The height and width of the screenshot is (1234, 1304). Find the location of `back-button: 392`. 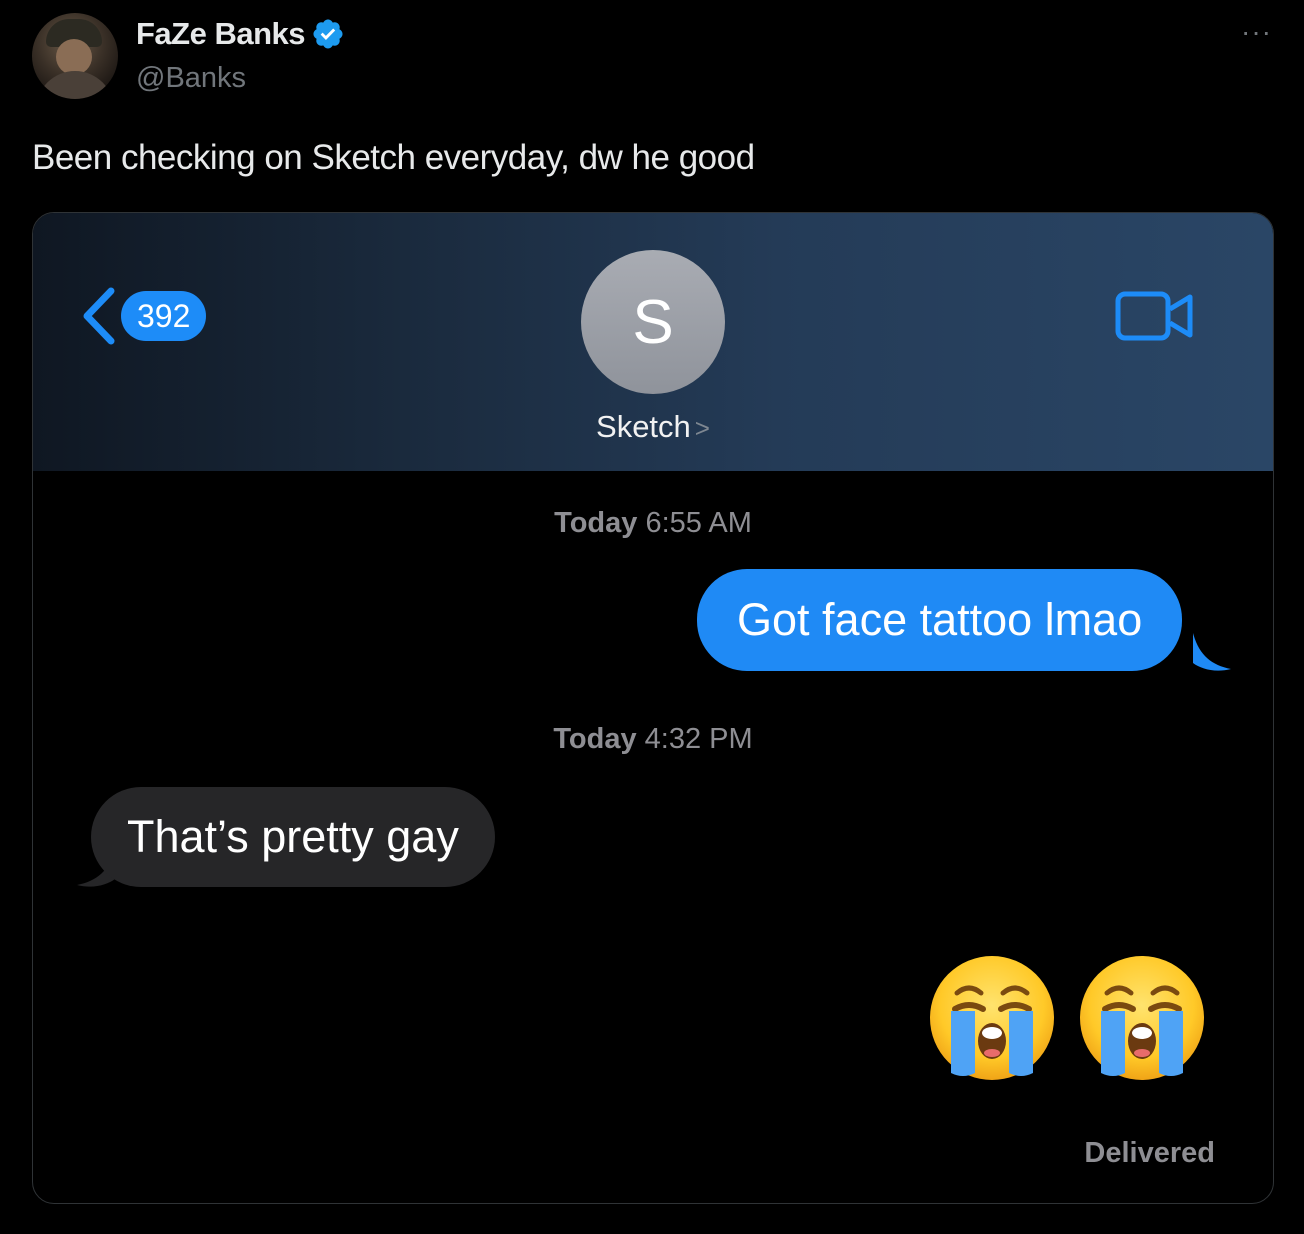

back-button: 392 is located at coordinates (143, 316).